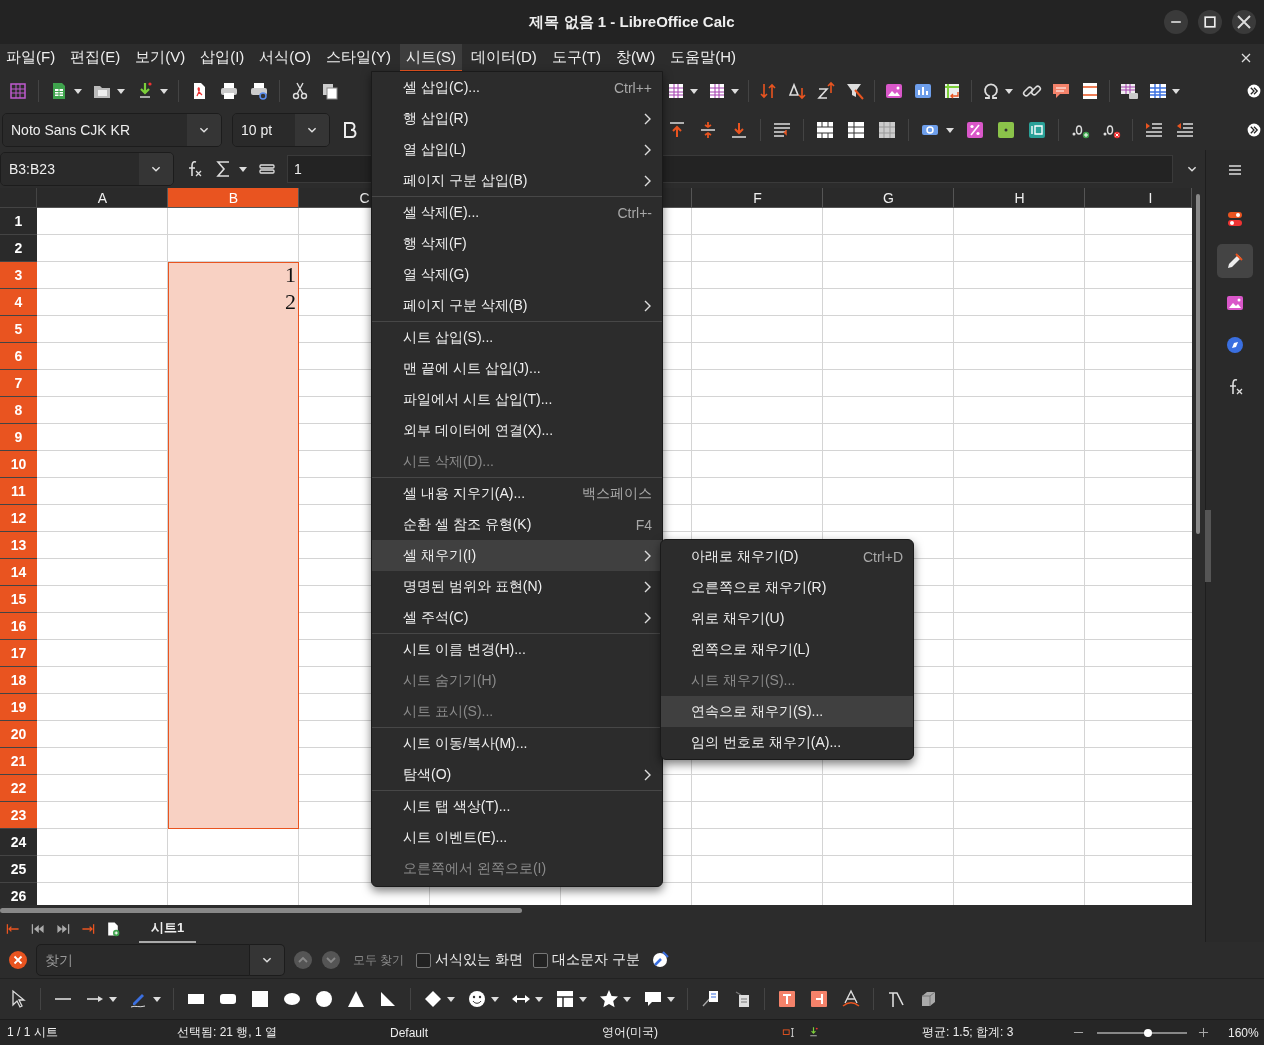  Describe the element at coordinates (18, 842) in the screenshot. I see `row-header: 24` at that location.